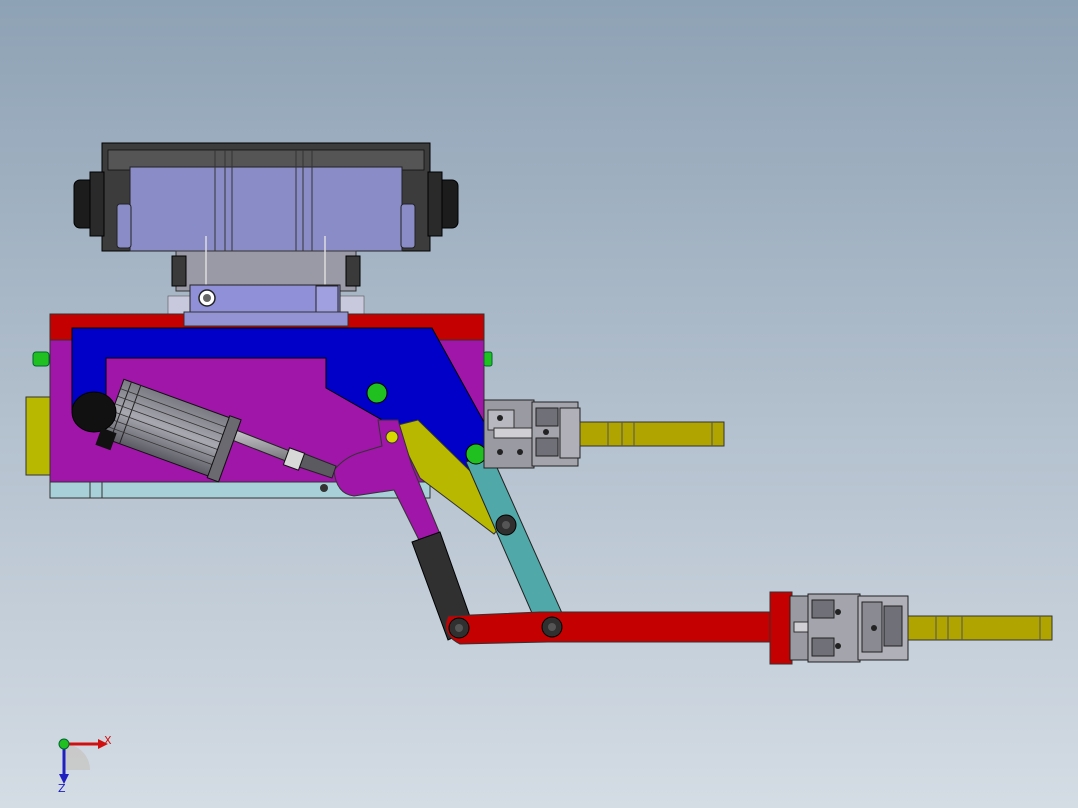 The image size is (1078, 808). What do you see at coordinates (392, 437) in the screenshot?
I see `pivot-yellow-icon` at bounding box center [392, 437].